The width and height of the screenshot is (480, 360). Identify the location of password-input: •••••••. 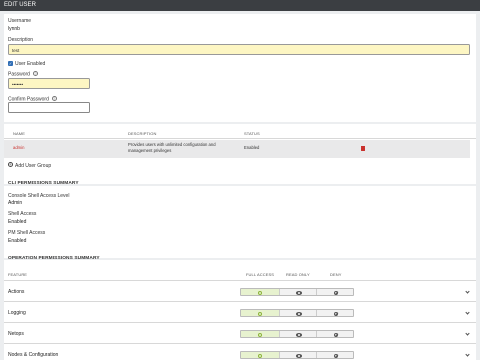
(49, 83).